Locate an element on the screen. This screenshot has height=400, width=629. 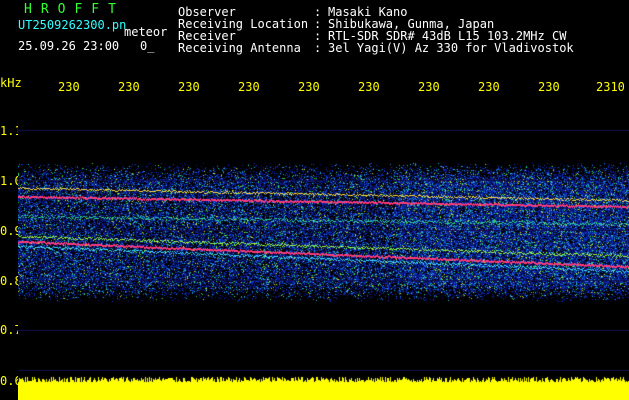
info-value: 3el Yagi(V) Az 330 for Vladivostok is located at coordinates (451, 48).